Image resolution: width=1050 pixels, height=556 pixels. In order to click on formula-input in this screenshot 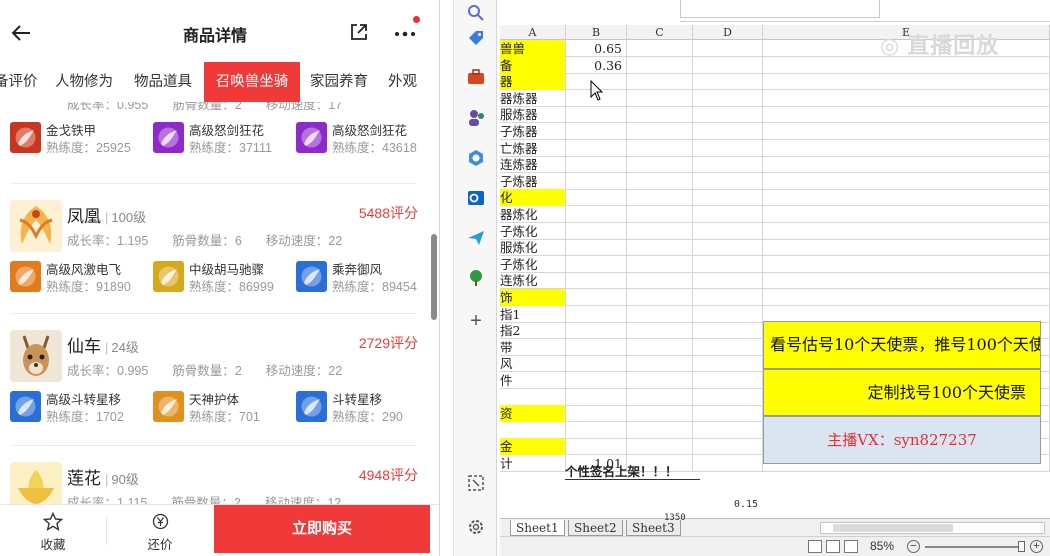, I will do `click(780, 9)`.